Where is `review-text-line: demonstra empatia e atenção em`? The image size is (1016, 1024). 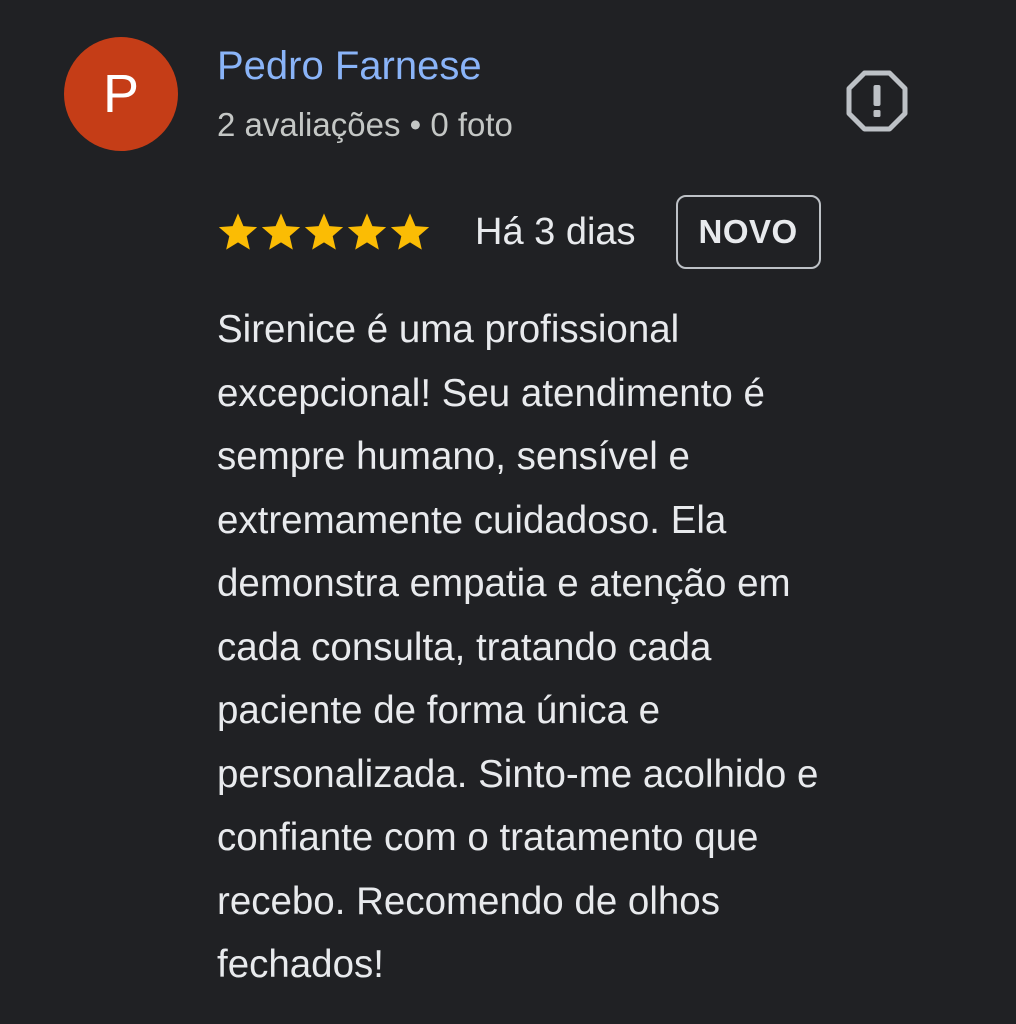 review-text-line: demonstra empatia e atenção em is located at coordinates (504, 583).